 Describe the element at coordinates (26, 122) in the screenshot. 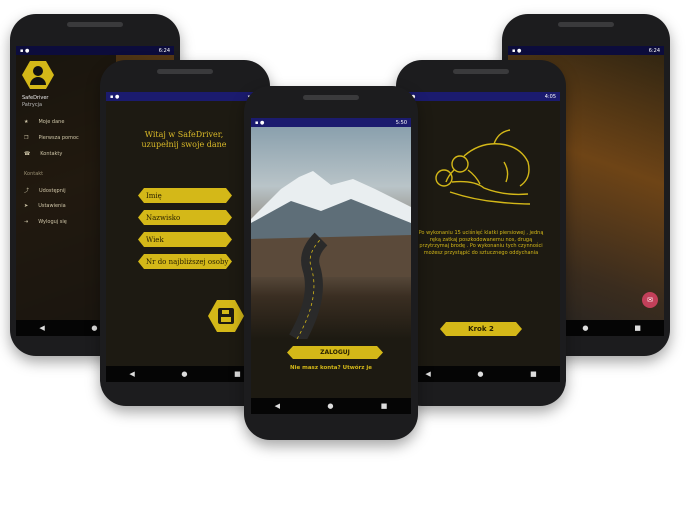

I see `star-icon: ★` at that location.